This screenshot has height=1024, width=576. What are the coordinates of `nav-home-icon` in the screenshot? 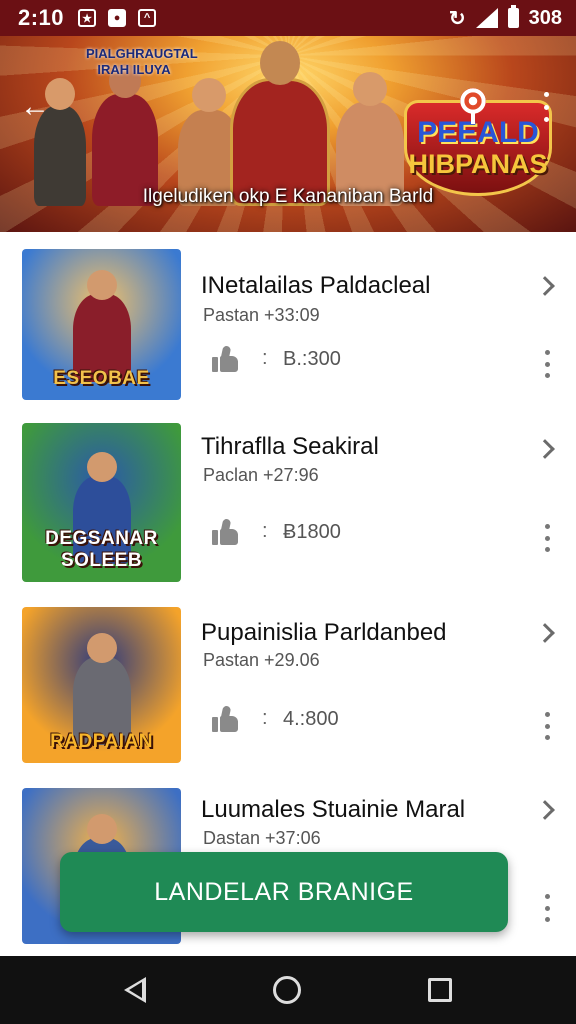 It's located at (286, 990).